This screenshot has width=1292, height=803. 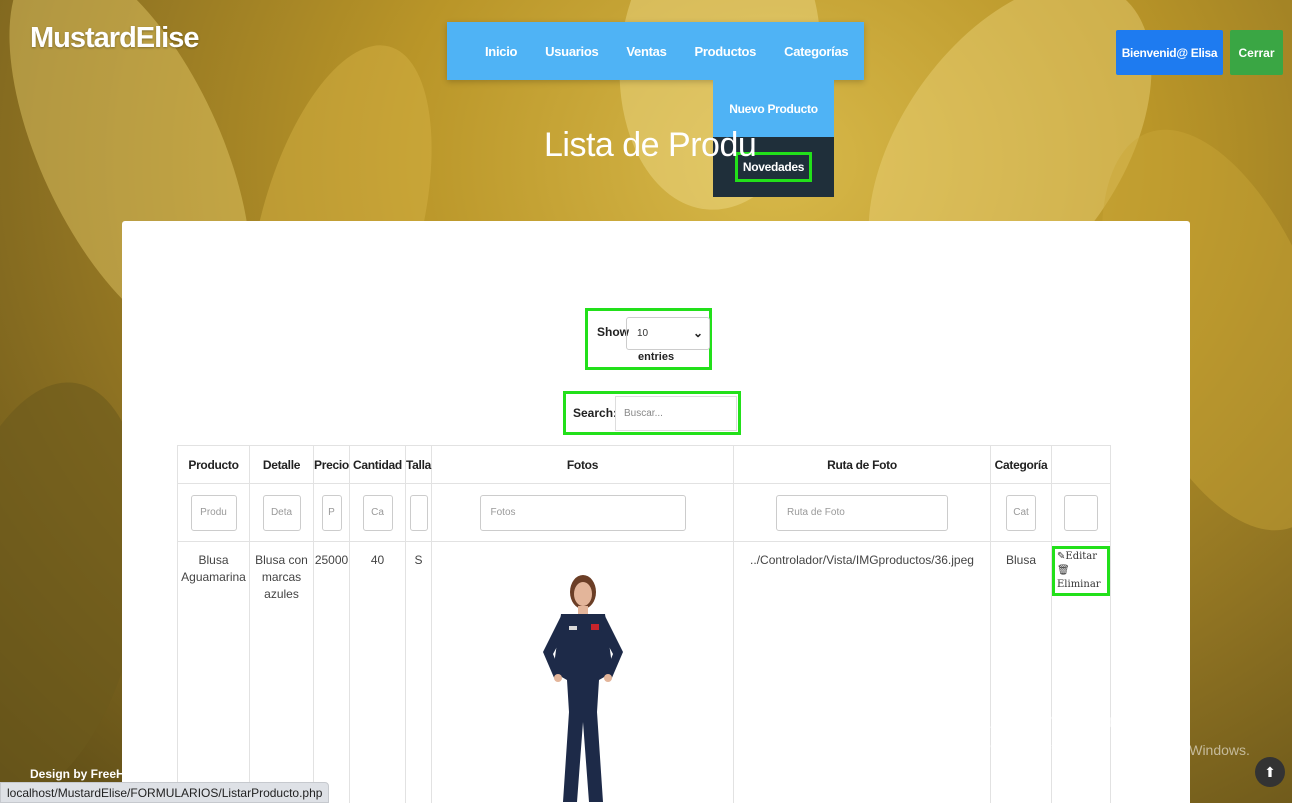 I want to click on filter-categoria-input: Cat, so click(x=1021, y=512).